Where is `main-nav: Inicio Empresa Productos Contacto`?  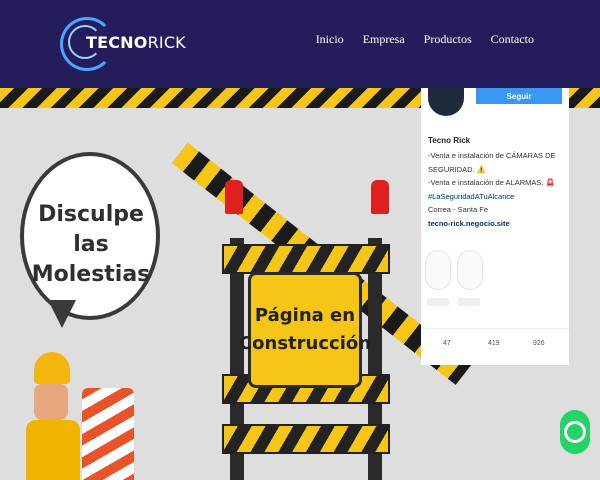
main-nav: Inicio Empresa Productos Contacto is located at coordinates (425, 39).